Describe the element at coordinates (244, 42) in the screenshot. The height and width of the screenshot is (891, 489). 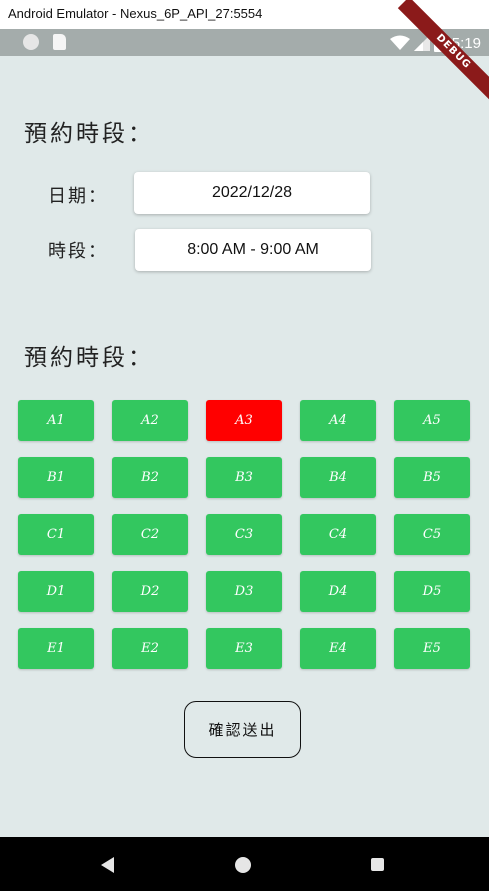
I see `status-bar: 5:19` at that location.